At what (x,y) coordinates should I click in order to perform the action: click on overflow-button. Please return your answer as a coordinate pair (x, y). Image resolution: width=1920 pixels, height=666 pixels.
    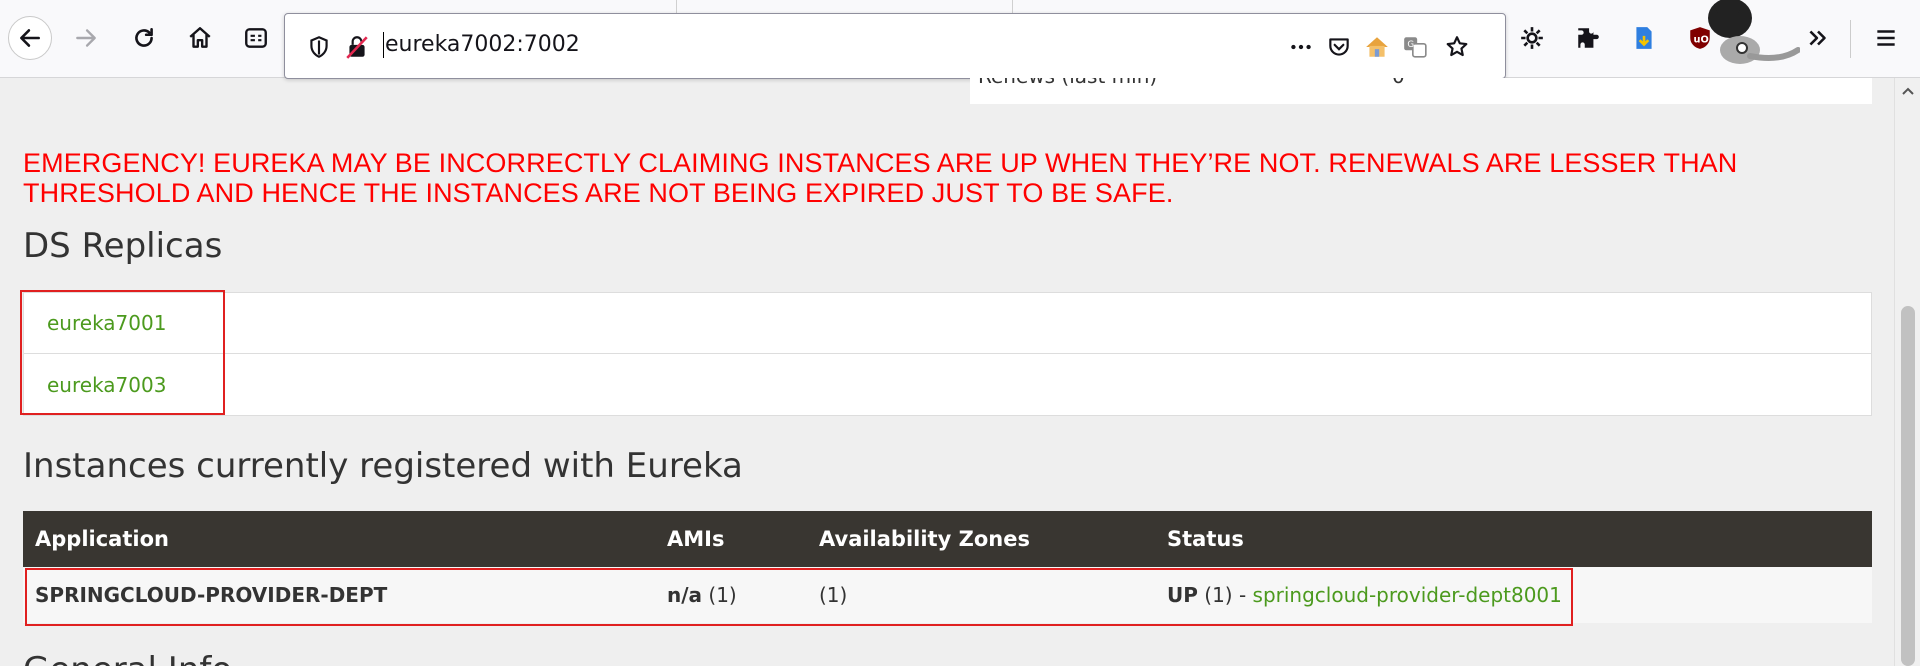
    Looking at the image, I should click on (1818, 38).